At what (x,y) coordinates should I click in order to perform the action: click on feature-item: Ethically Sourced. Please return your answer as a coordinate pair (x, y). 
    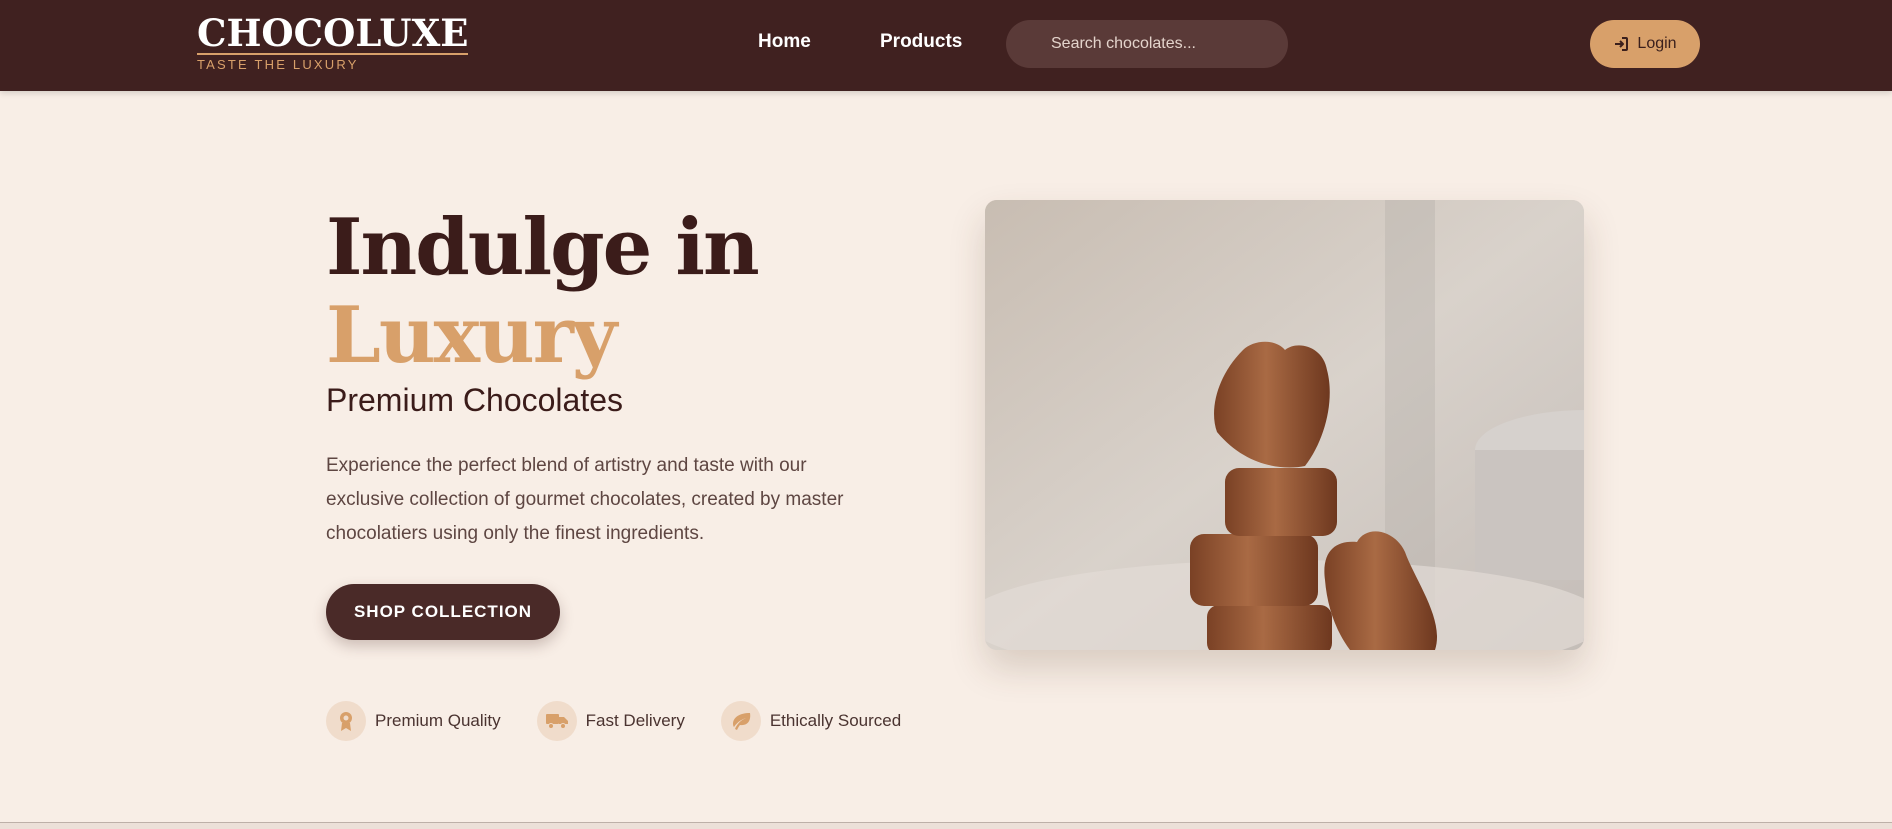
    Looking at the image, I should click on (811, 721).